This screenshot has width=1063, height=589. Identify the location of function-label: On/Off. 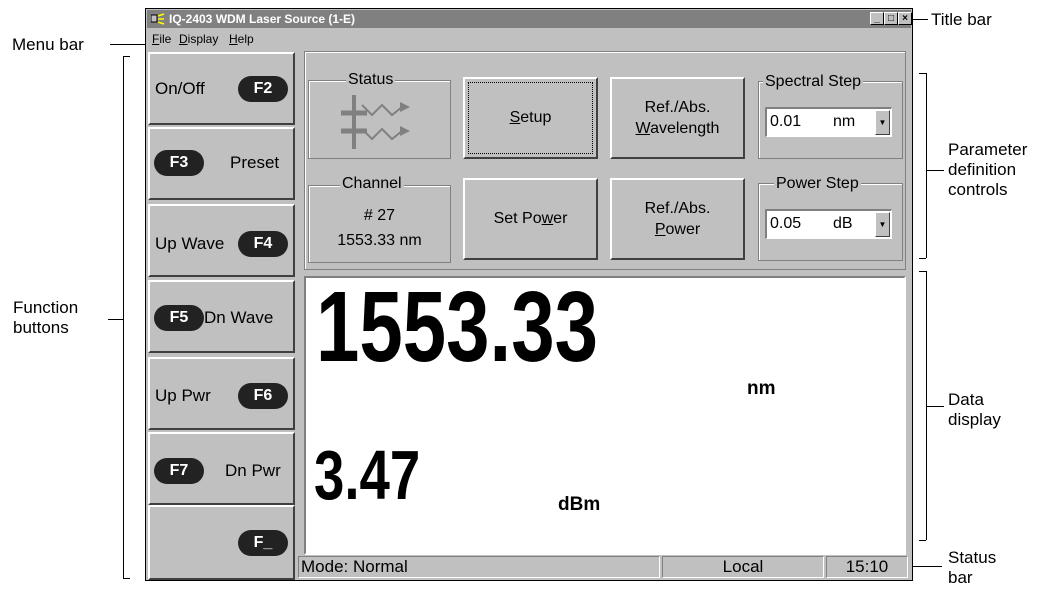
(180, 88).